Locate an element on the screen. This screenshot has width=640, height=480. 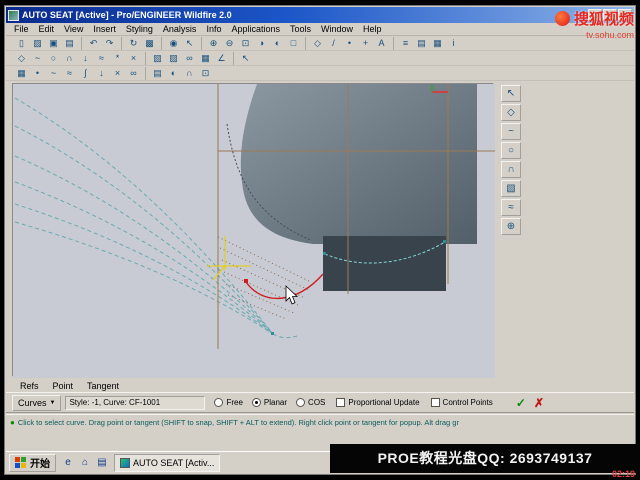
quick-launch-folder-icon: ▤ is located at coordinates (102, 463).